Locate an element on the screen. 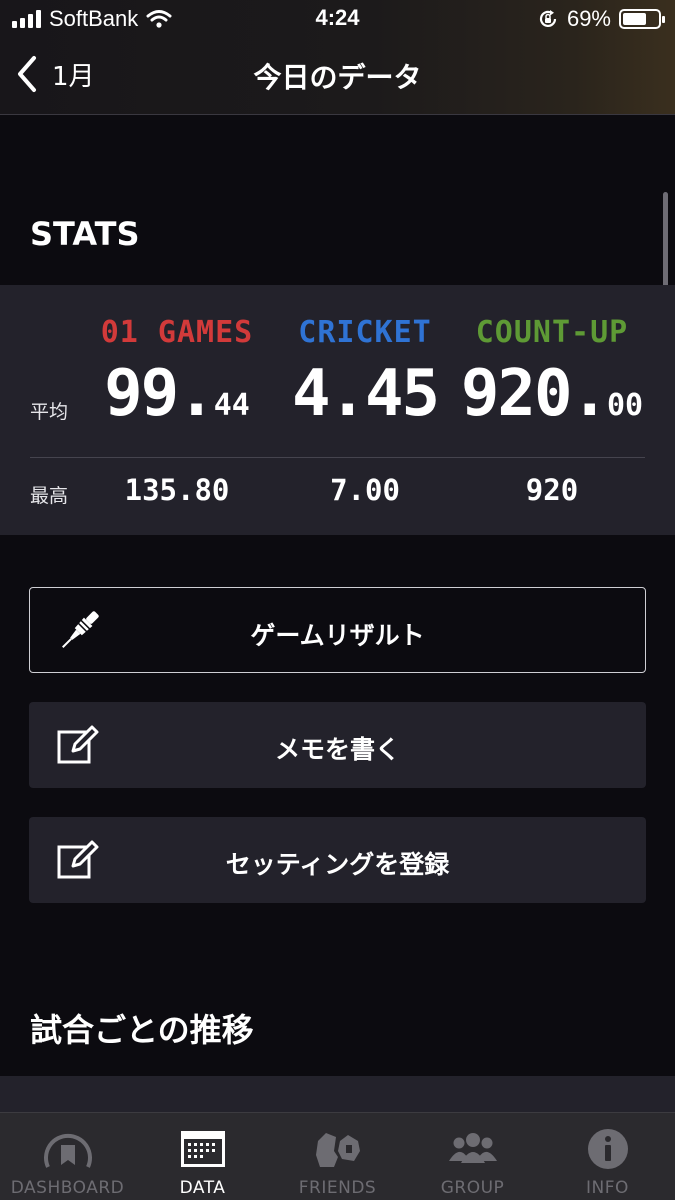  status-bar: SoftBank 4:24 69% is located at coordinates (337, 19).